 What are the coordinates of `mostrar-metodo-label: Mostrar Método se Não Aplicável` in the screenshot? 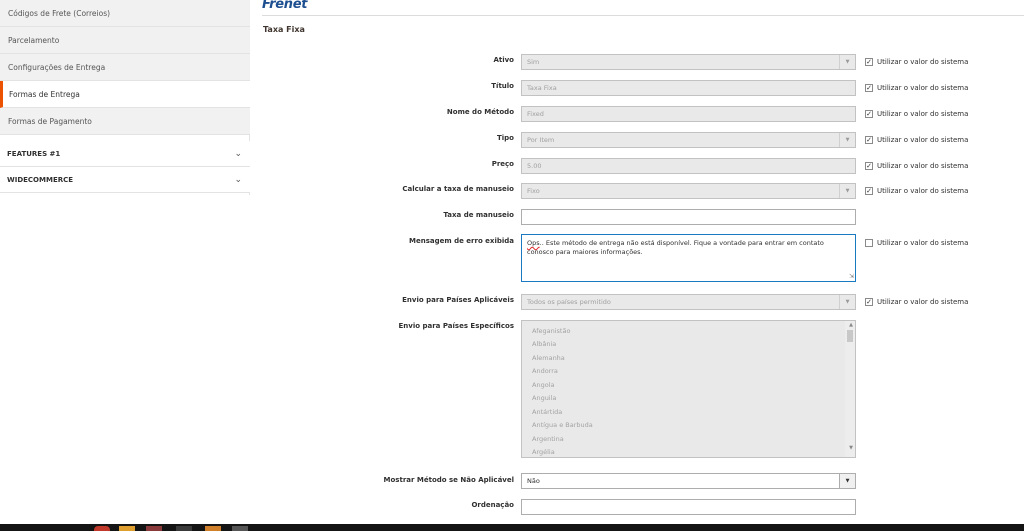 It's located at (448, 480).